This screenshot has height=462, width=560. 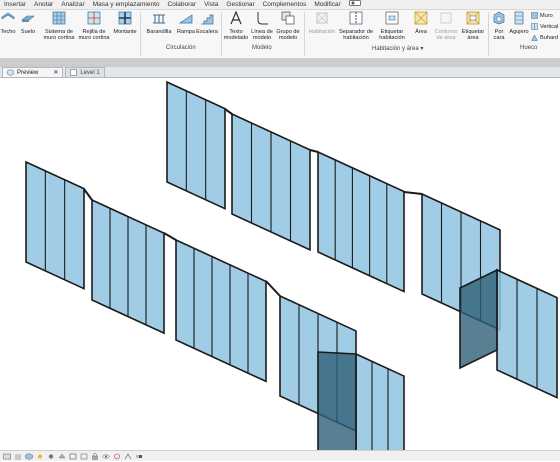 I want to click on group-label-circulacion: Circulación, so click(x=181, y=48).